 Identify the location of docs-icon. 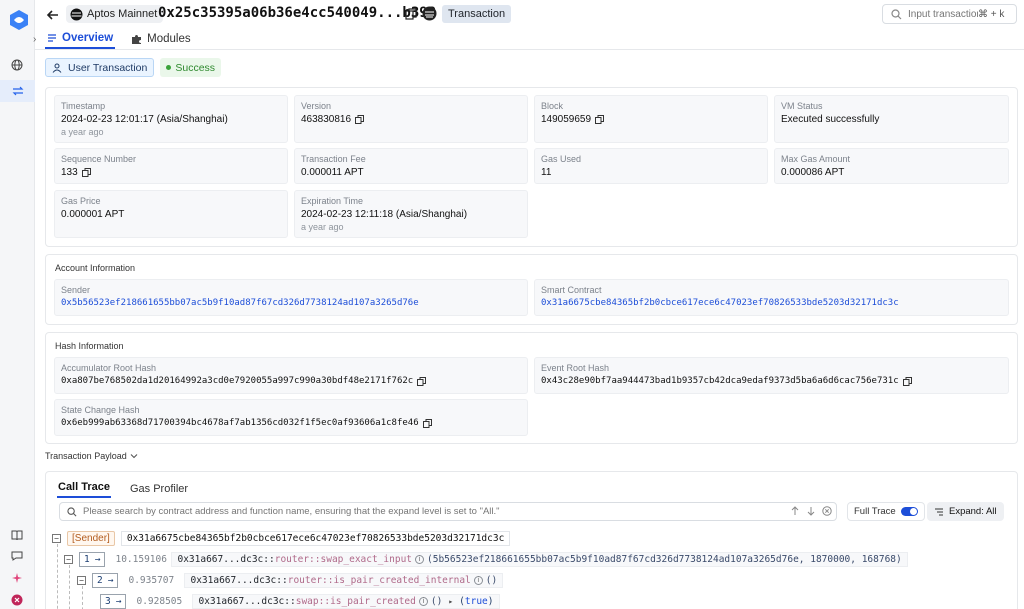
(17, 535).